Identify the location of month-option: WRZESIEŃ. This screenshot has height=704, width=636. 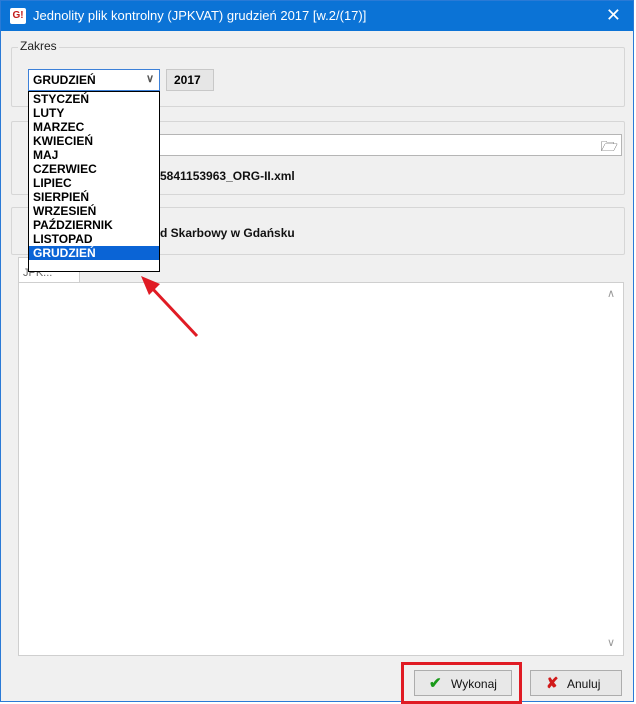
(94, 211).